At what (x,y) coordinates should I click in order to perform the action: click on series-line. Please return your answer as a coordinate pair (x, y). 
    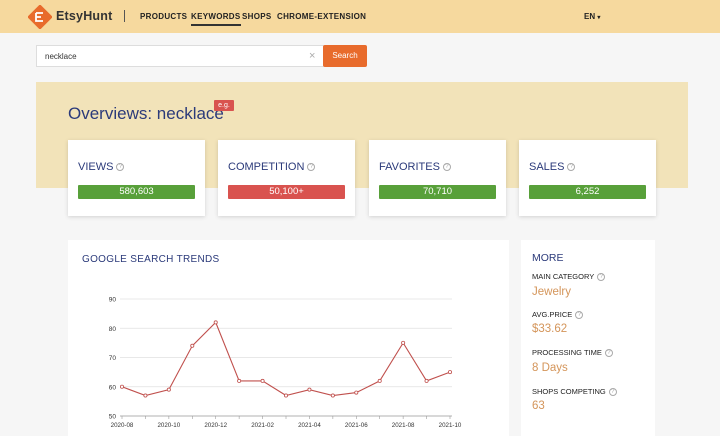
    Looking at the image, I should click on (286, 358).